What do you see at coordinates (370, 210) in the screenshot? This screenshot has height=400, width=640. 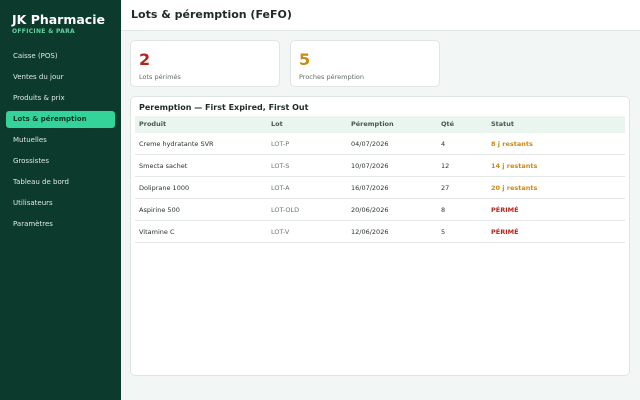 I see `cell-expiry: 20/06/2026` at bounding box center [370, 210].